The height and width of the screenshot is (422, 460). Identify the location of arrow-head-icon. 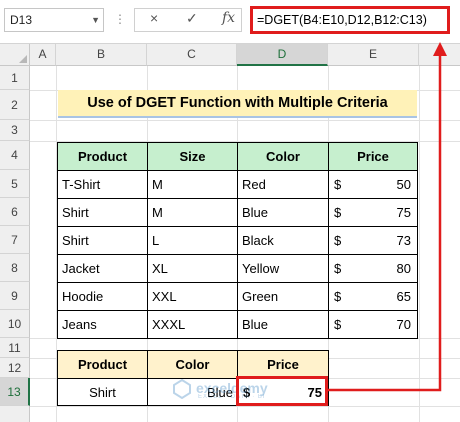
(440, 49).